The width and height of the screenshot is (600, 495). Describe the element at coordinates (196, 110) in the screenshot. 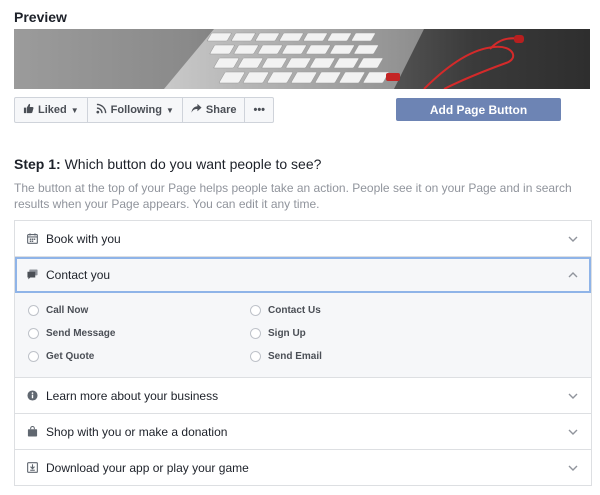

I see `share-arrow-icon` at that location.